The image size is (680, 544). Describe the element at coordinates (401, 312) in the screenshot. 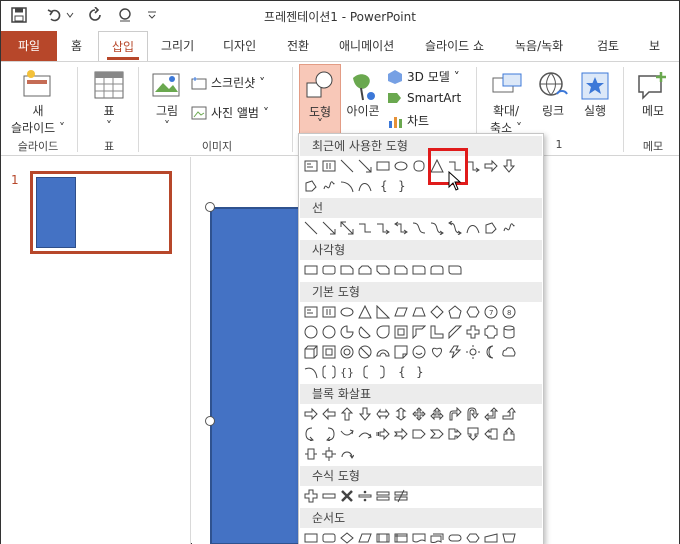

I see `parallelogram-shape-icon` at that location.